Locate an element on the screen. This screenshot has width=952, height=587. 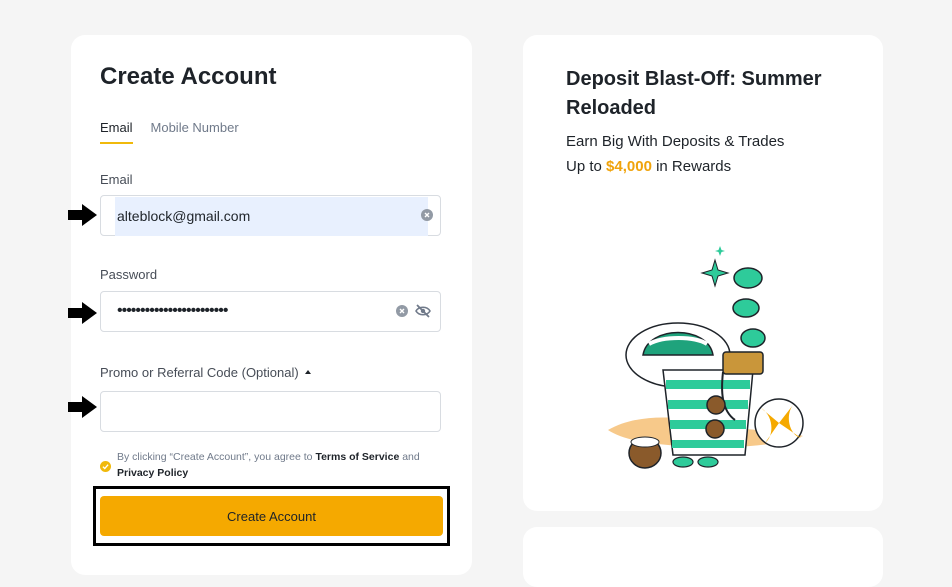
promo-rewards-line: Up to $4,000 in Rewards is located at coordinates (648, 166).